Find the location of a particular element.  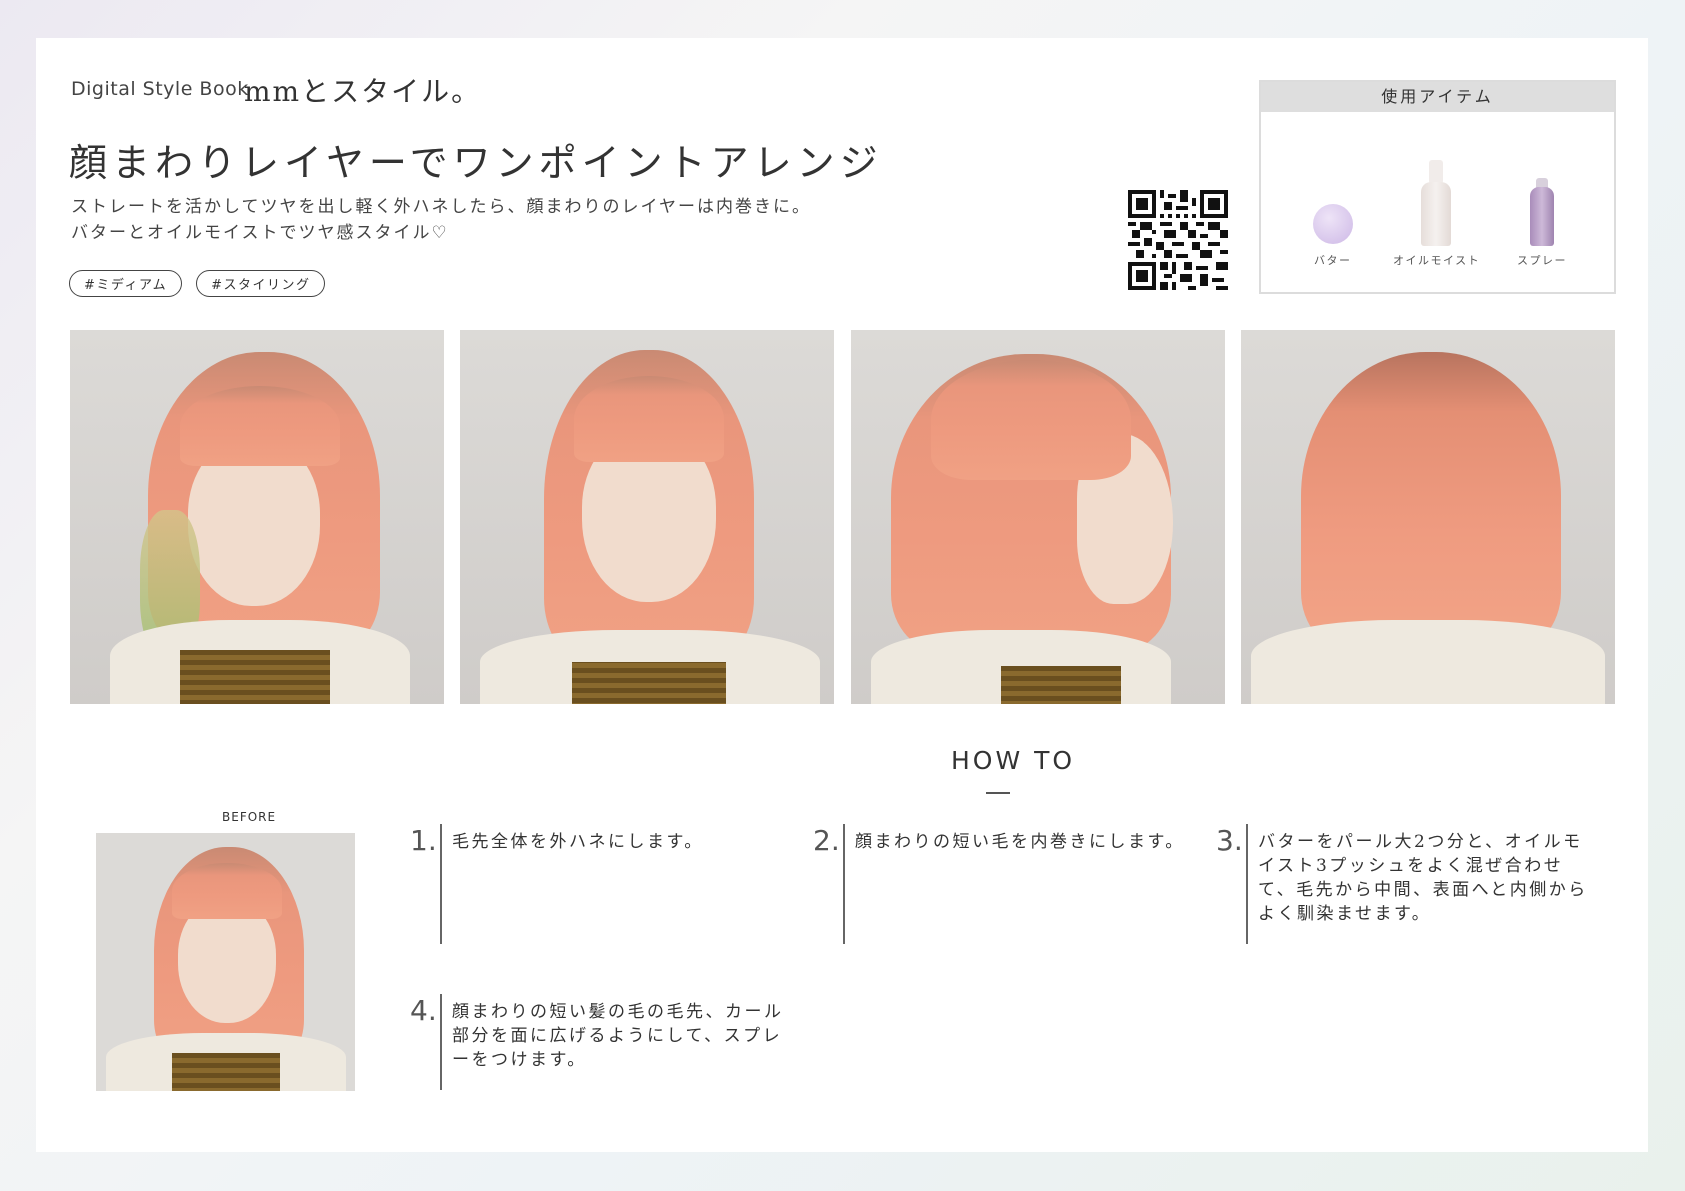

step-1-text: 毛先全体を外ハネにします。 is located at coordinates (578, 842).